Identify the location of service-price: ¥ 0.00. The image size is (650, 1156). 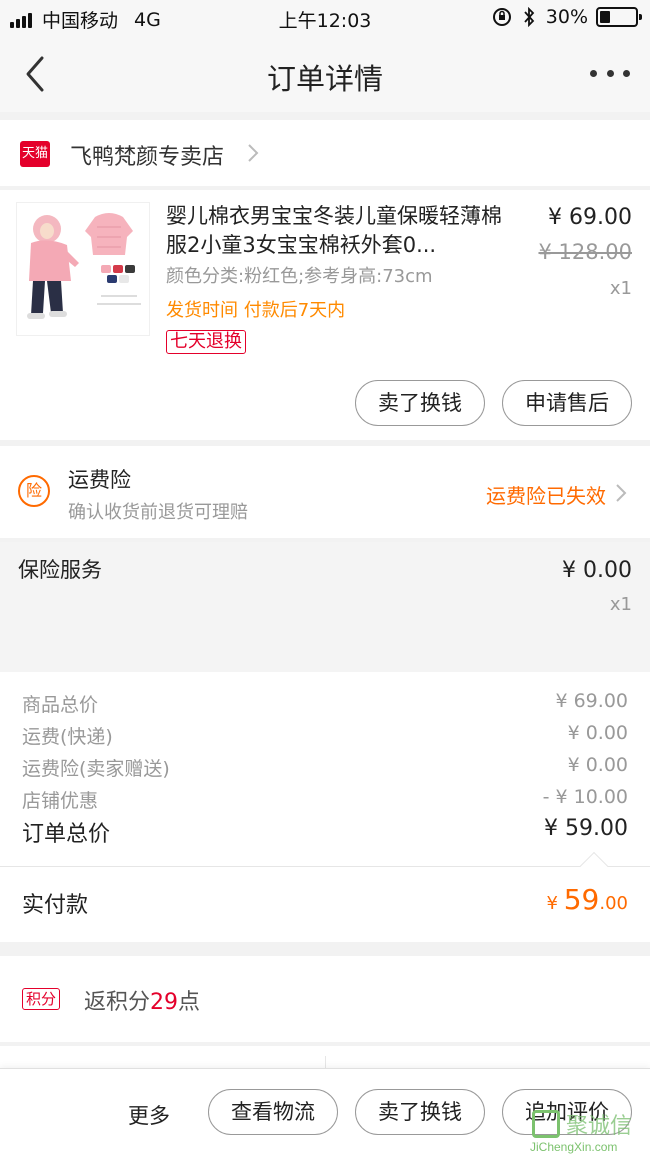
(597, 570).